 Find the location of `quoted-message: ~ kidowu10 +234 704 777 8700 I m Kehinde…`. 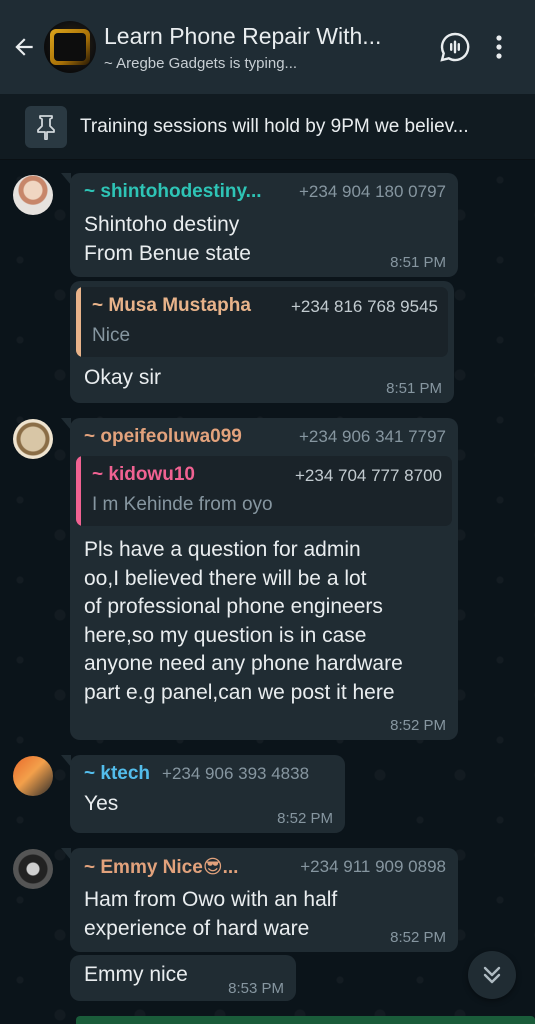

quoted-message: ~ kidowu10 +234 704 777 8700 I m Kehinde… is located at coordinates (264, 491).